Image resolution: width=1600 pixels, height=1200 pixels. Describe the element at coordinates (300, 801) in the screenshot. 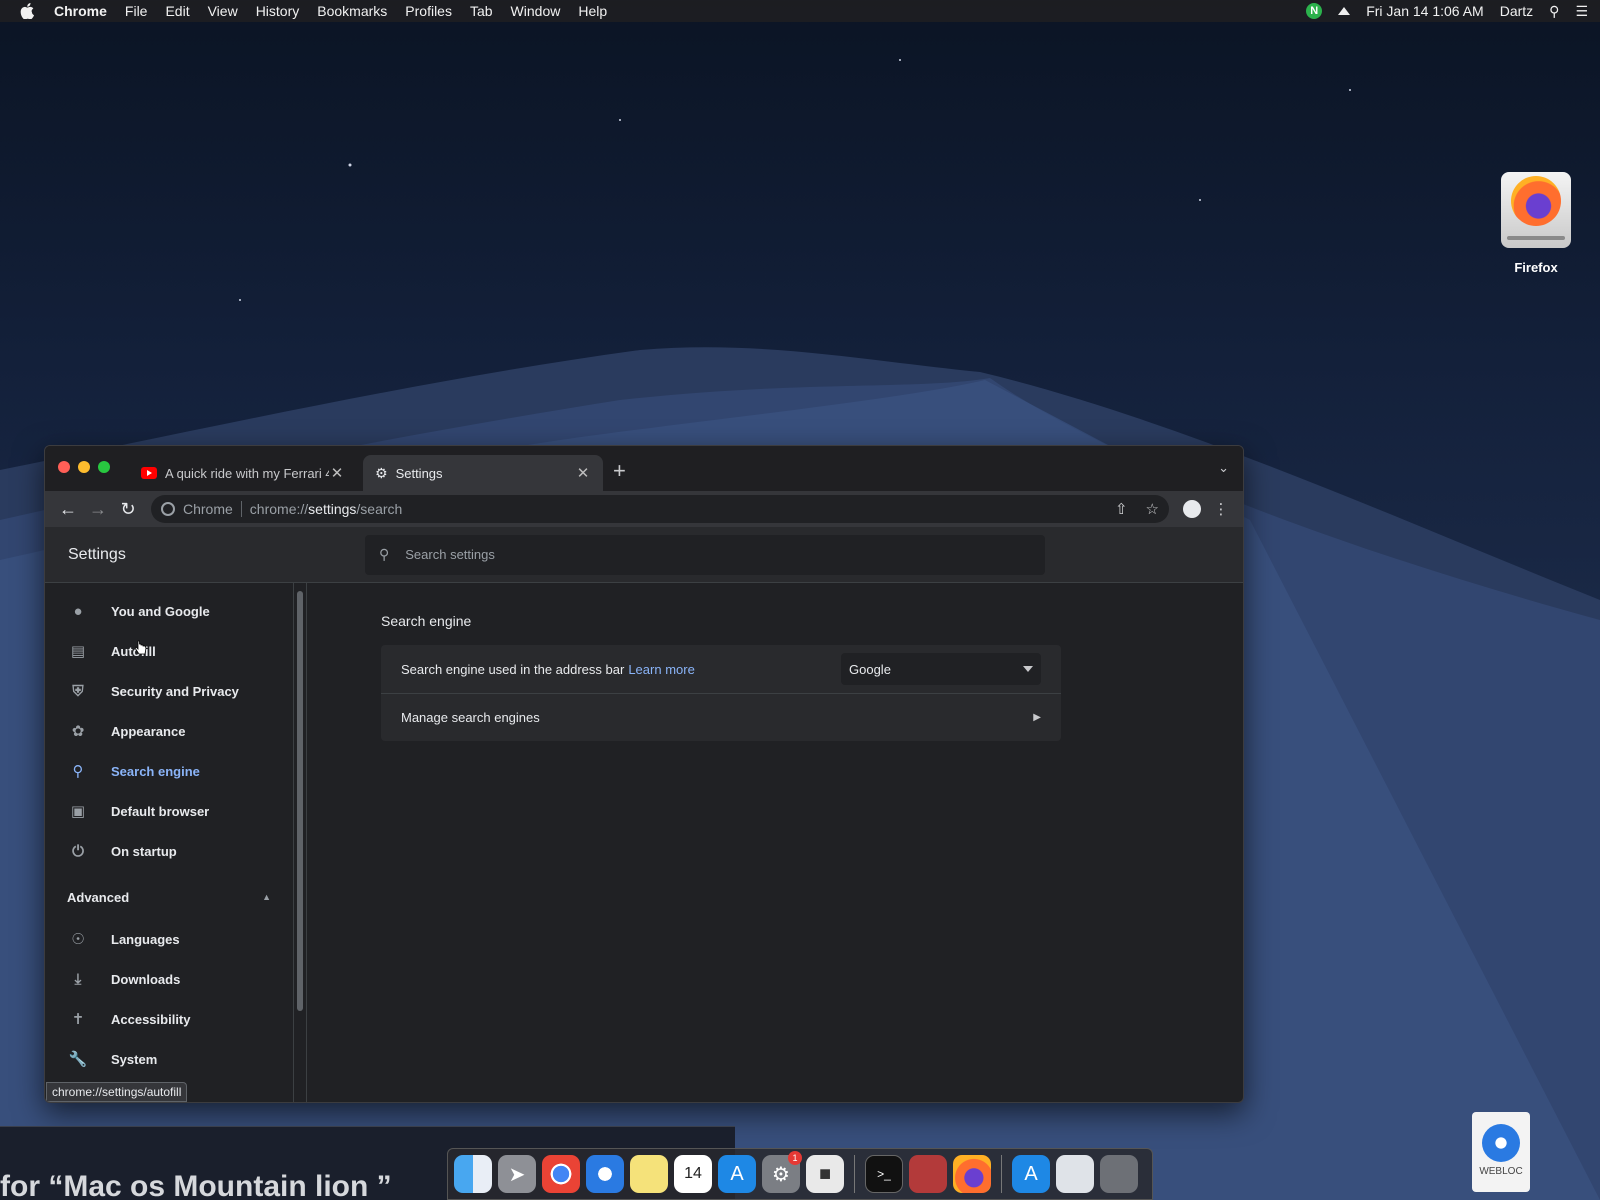

I see `scrollbar-thumb` at that location.